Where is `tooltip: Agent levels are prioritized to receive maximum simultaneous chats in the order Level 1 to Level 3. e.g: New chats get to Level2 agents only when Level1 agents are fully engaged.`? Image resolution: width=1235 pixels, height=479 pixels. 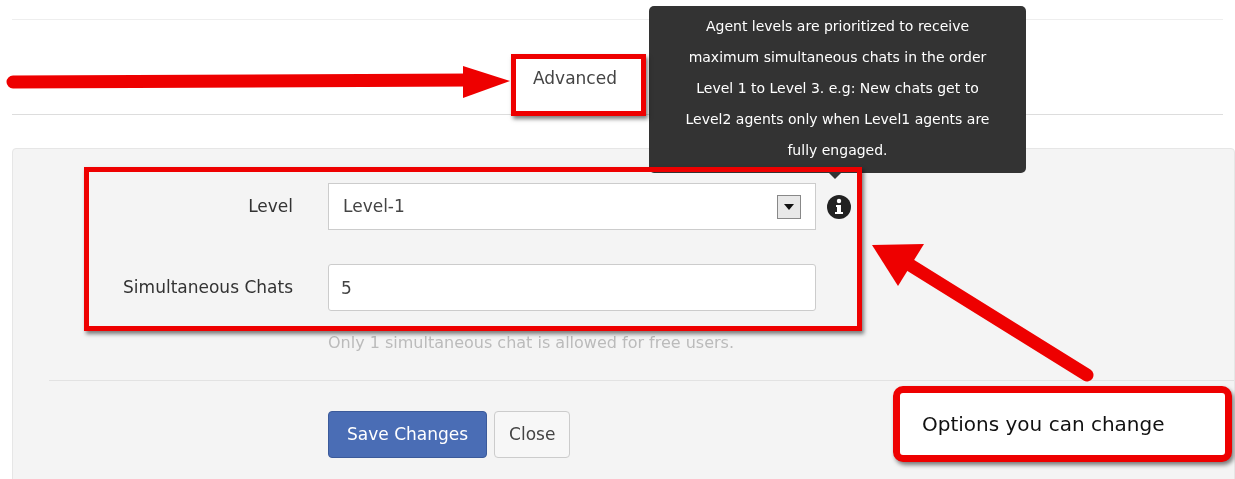 tooltip: Agent levels are prioritized to receive maximum simultaneous chats in the order Level 1 to Level 3. e.g: New chats get to Level2 agents only when Level1 agents are fully engaged. is located at coordinates (837, 89).